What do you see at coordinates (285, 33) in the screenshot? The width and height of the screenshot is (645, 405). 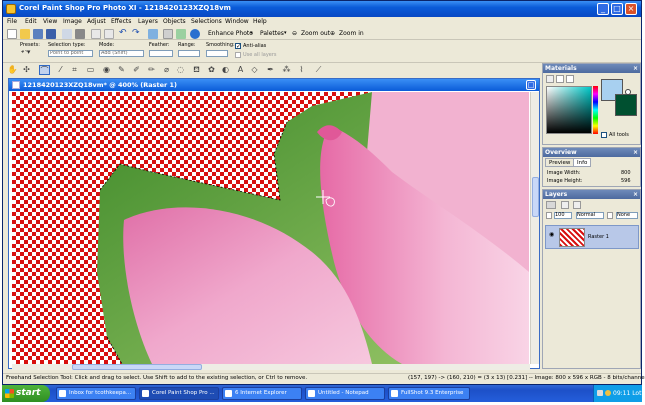 I see `palettes-dropdown-icon: ▾` at bounding box center [285, 33].